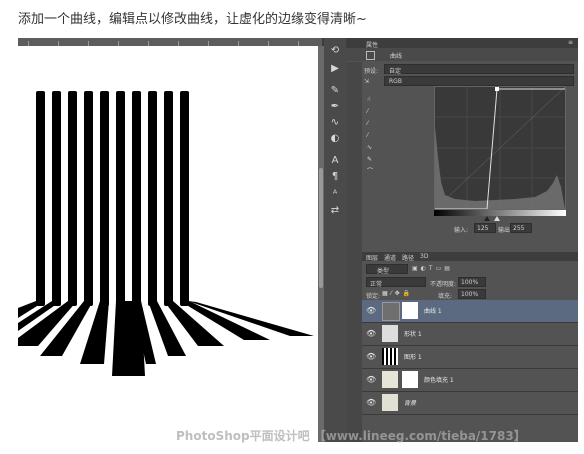  Describe the element at coordinates (335, 177) in the screenshot. I see `para-icon: ¶` at that location.